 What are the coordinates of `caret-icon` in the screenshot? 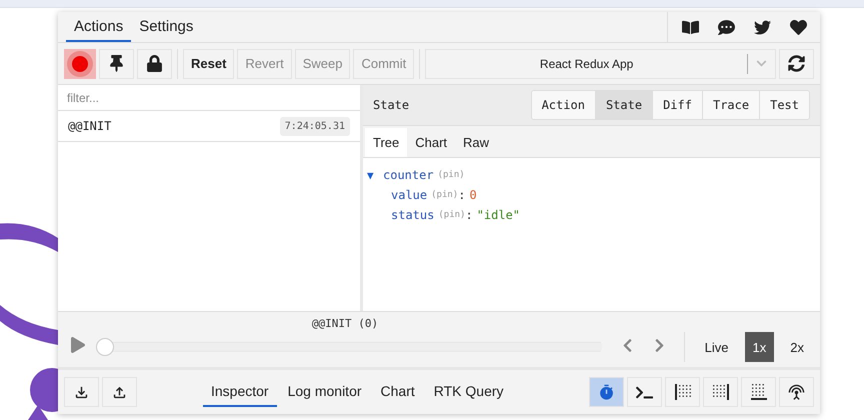 It's located at (761, 63).